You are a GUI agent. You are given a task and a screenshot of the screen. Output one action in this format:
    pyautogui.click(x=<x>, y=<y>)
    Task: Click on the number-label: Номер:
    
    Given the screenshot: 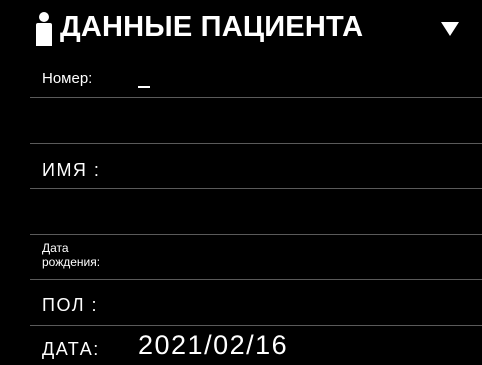 What is the action you would take?
    pyautogui.click(x=67, y=78)
    